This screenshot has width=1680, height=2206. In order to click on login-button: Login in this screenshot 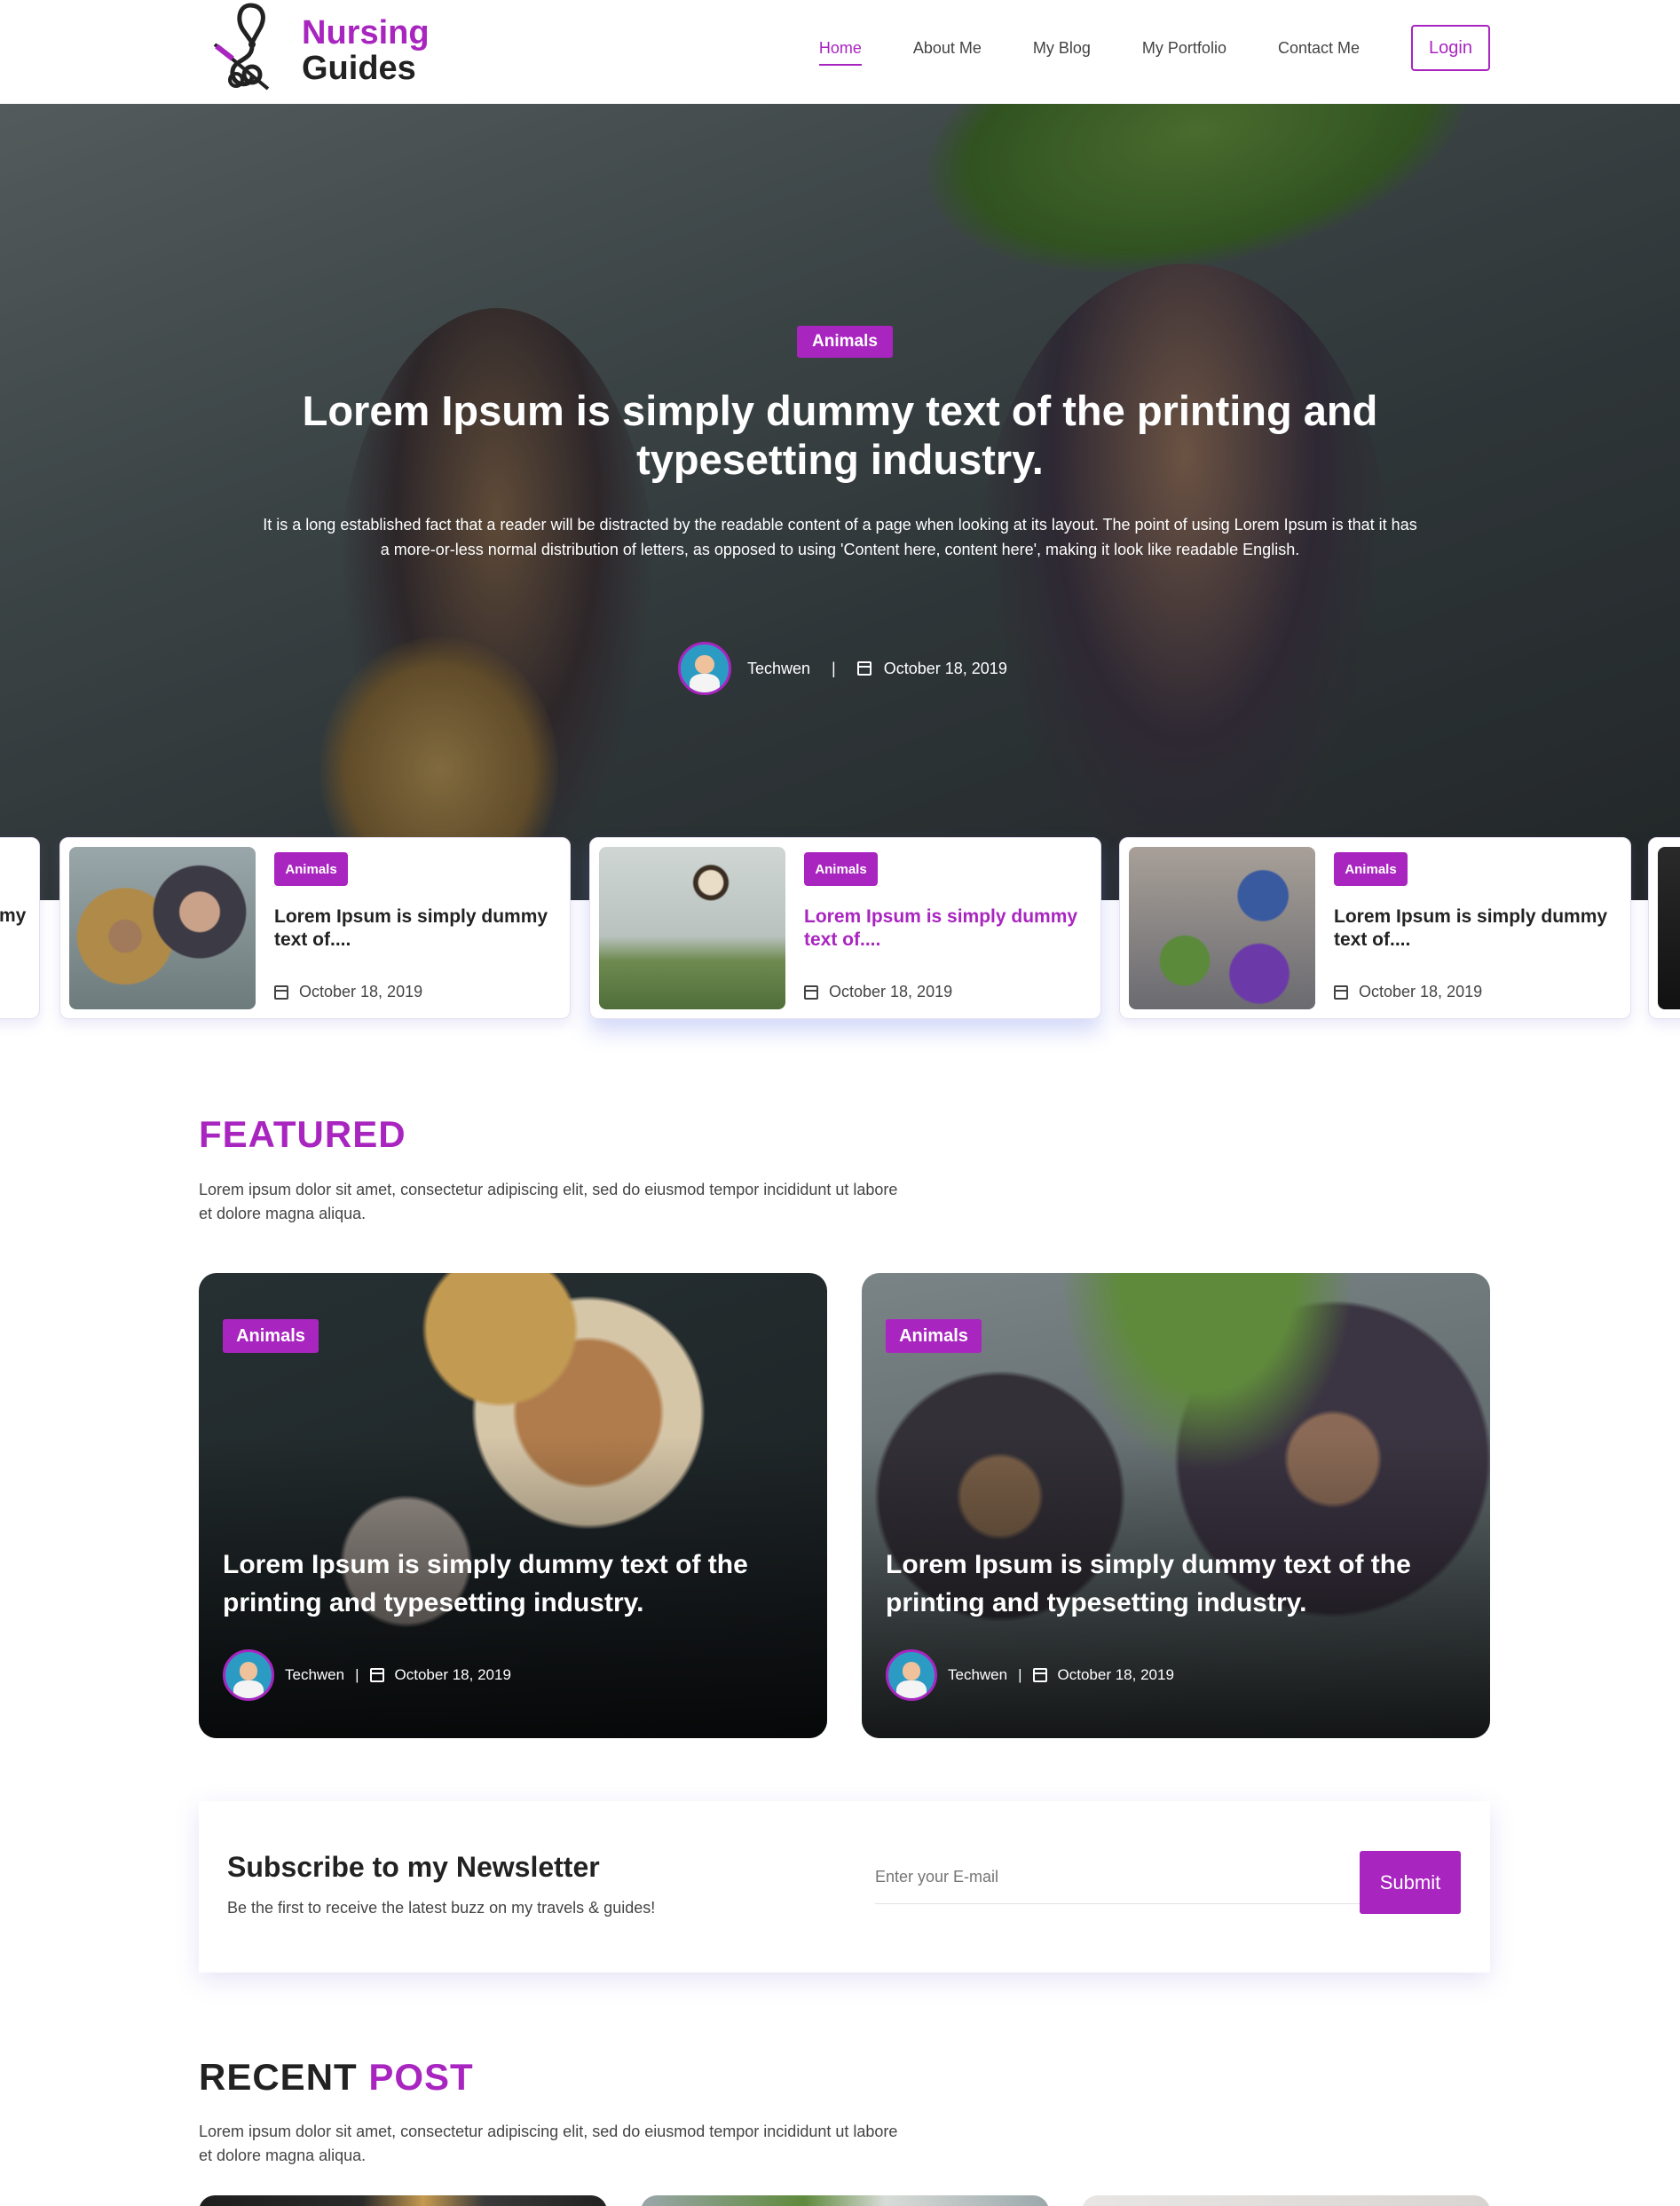, I will do `click(1450, 48)`.